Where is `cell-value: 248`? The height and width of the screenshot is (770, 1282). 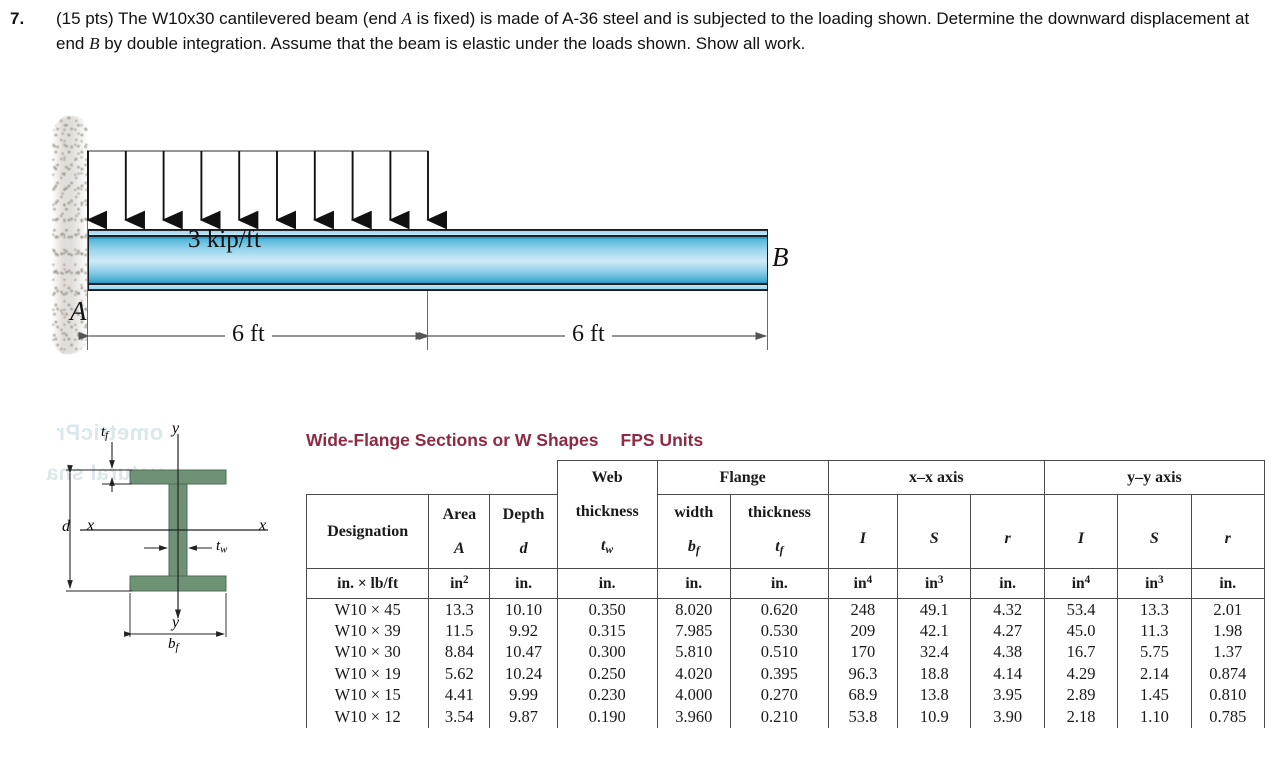
cell-value: 248 is located at coordinates (863, 609).